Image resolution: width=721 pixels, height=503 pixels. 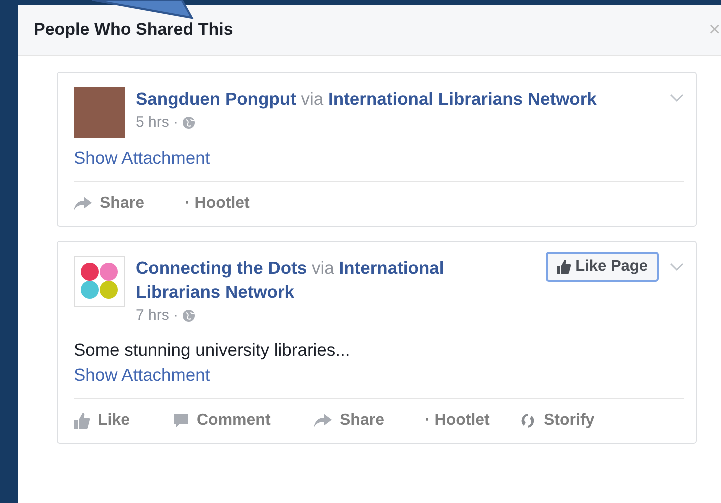 What do you see at coordinates (157, 315) in the screenshot?
I see `post-time: 7 hrs ·` at bounding box center [157, 315].